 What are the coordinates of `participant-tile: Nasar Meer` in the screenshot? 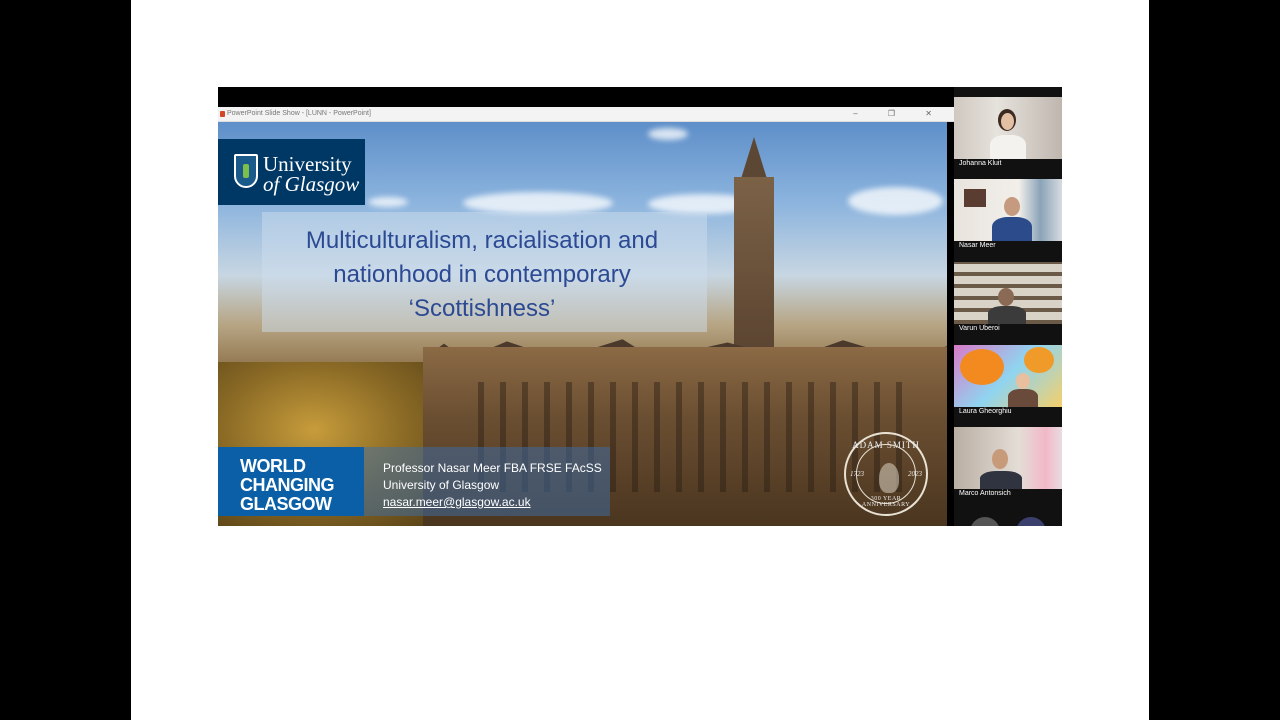 It's located at (1008, 220).